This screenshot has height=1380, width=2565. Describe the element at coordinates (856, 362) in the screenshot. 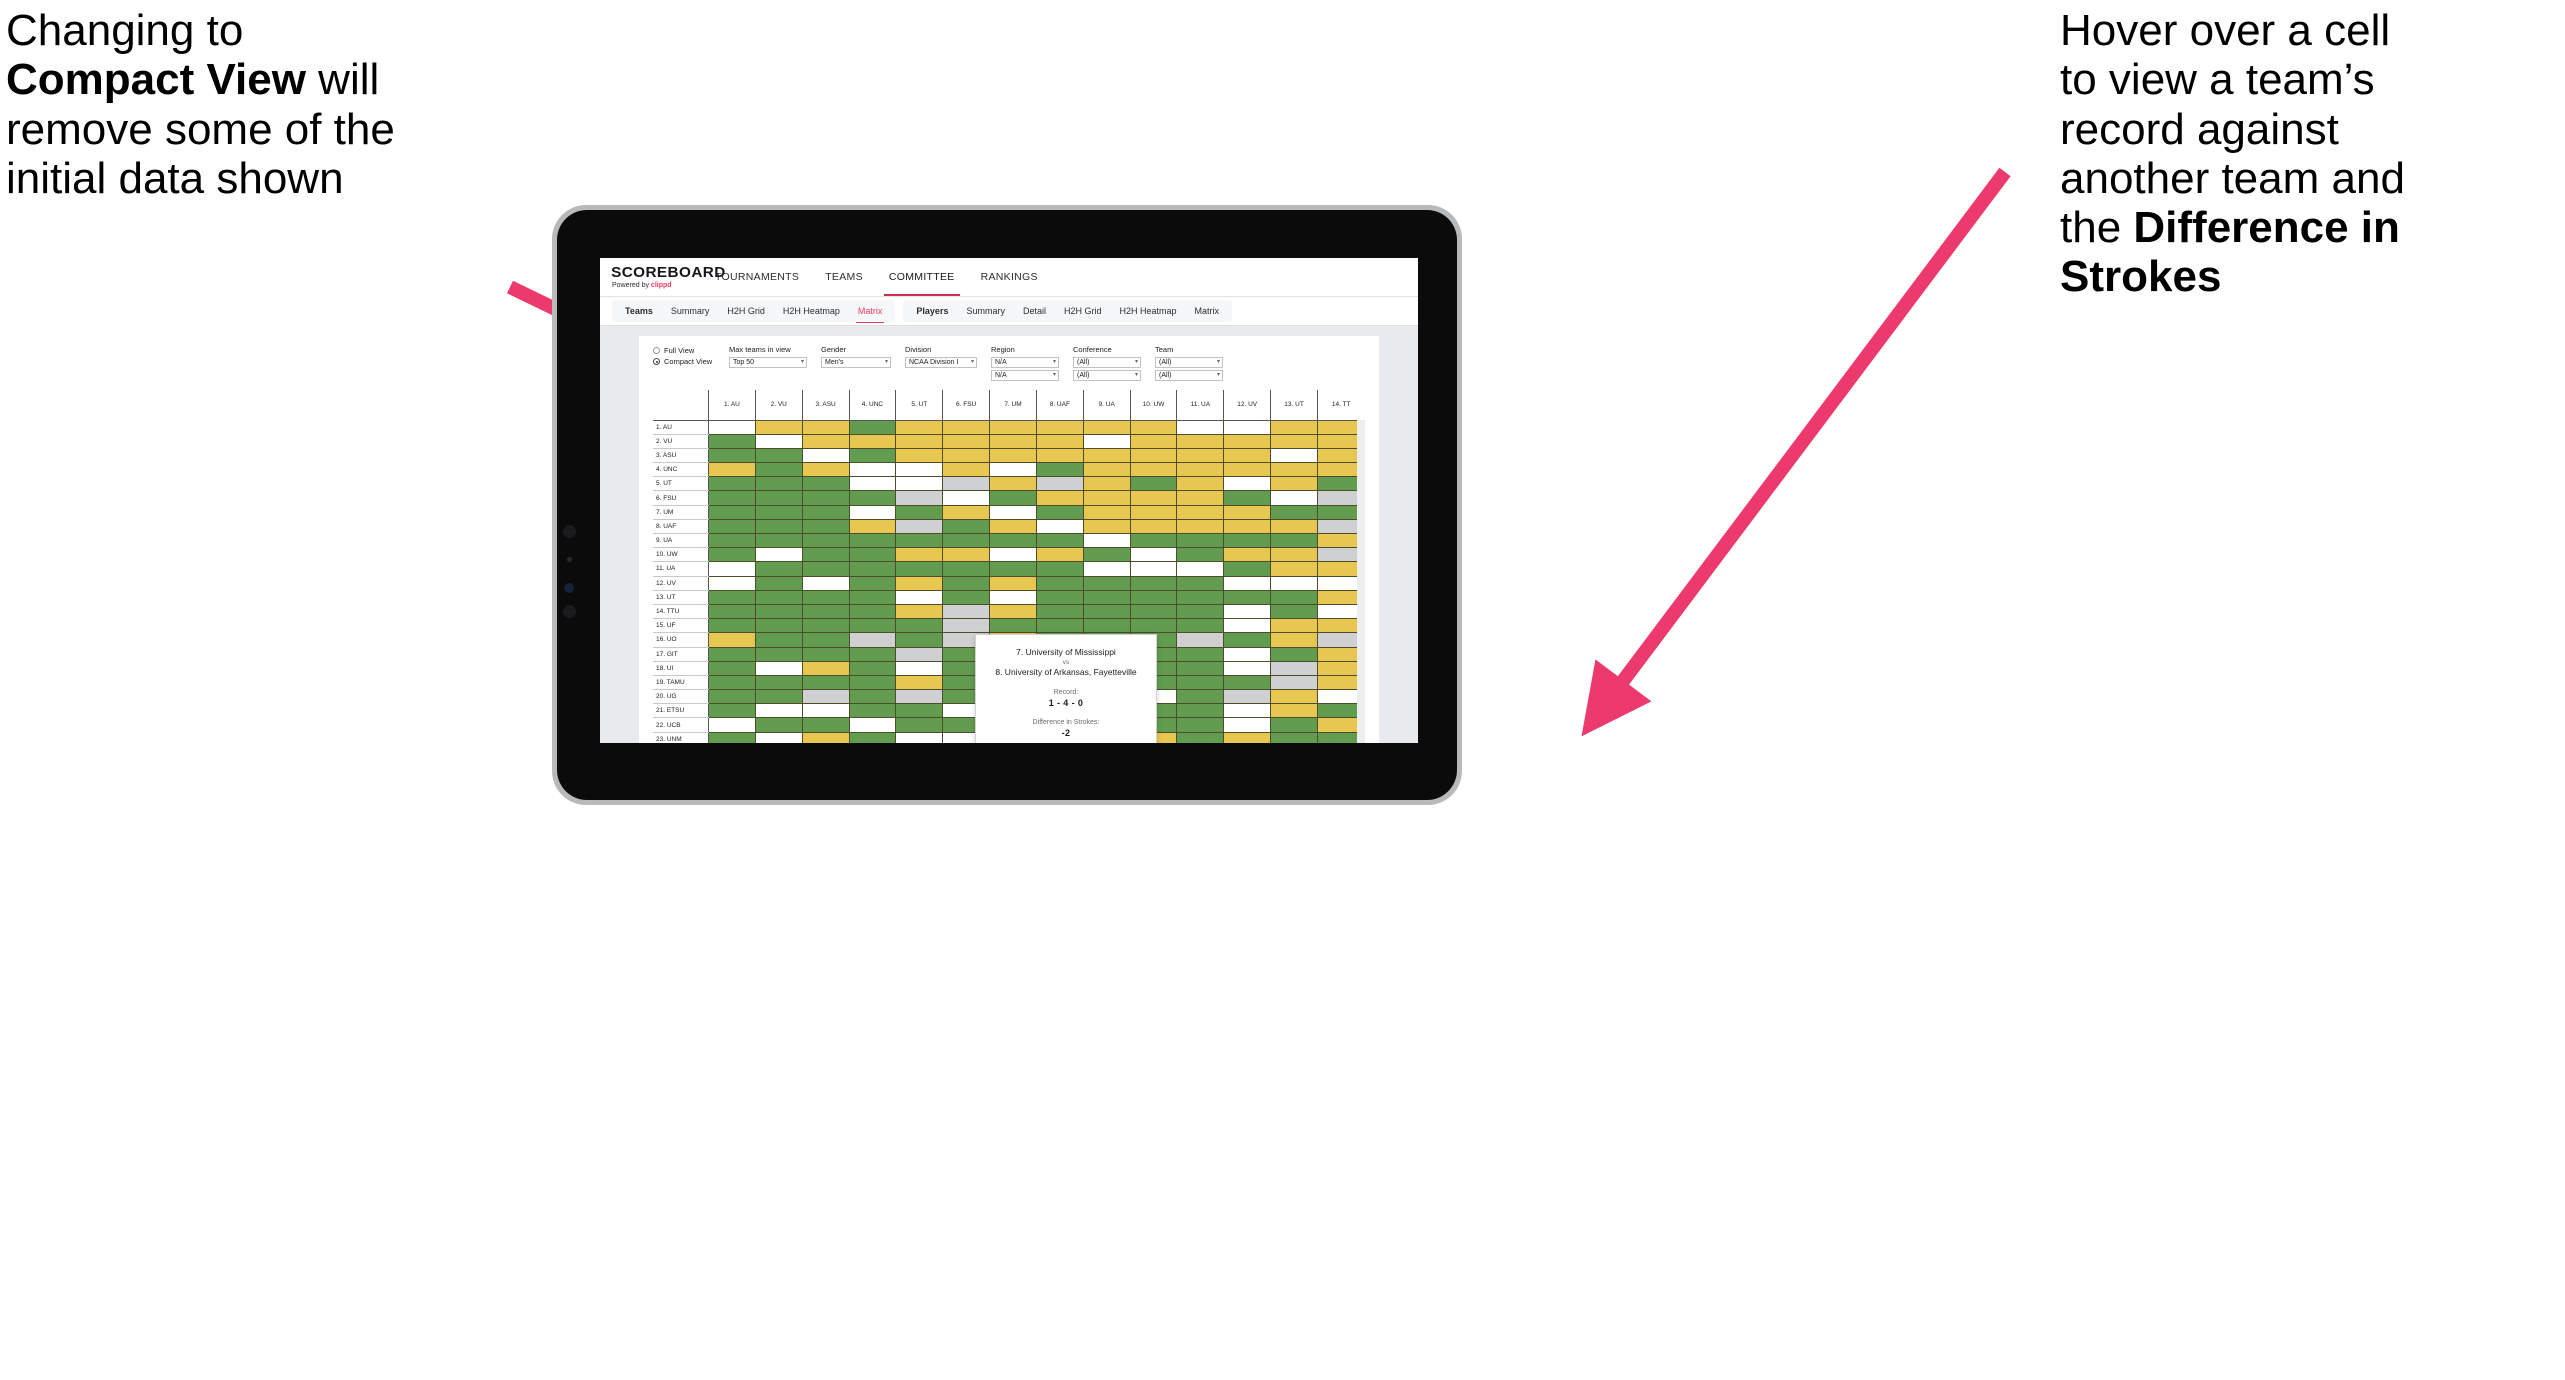

I see `select-gender: Men's ▾` at that location.